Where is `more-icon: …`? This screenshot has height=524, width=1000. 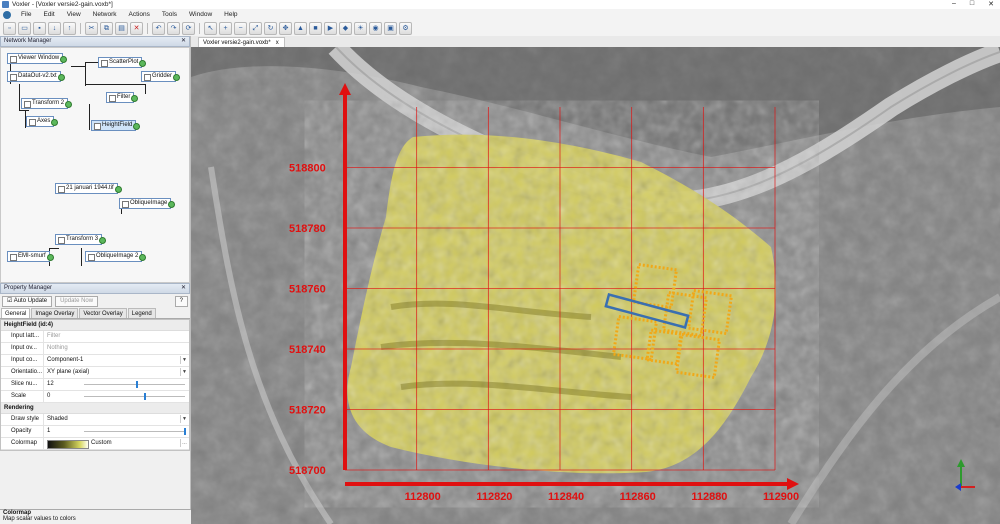
more-icon: … is located at coordinates (184, 443).